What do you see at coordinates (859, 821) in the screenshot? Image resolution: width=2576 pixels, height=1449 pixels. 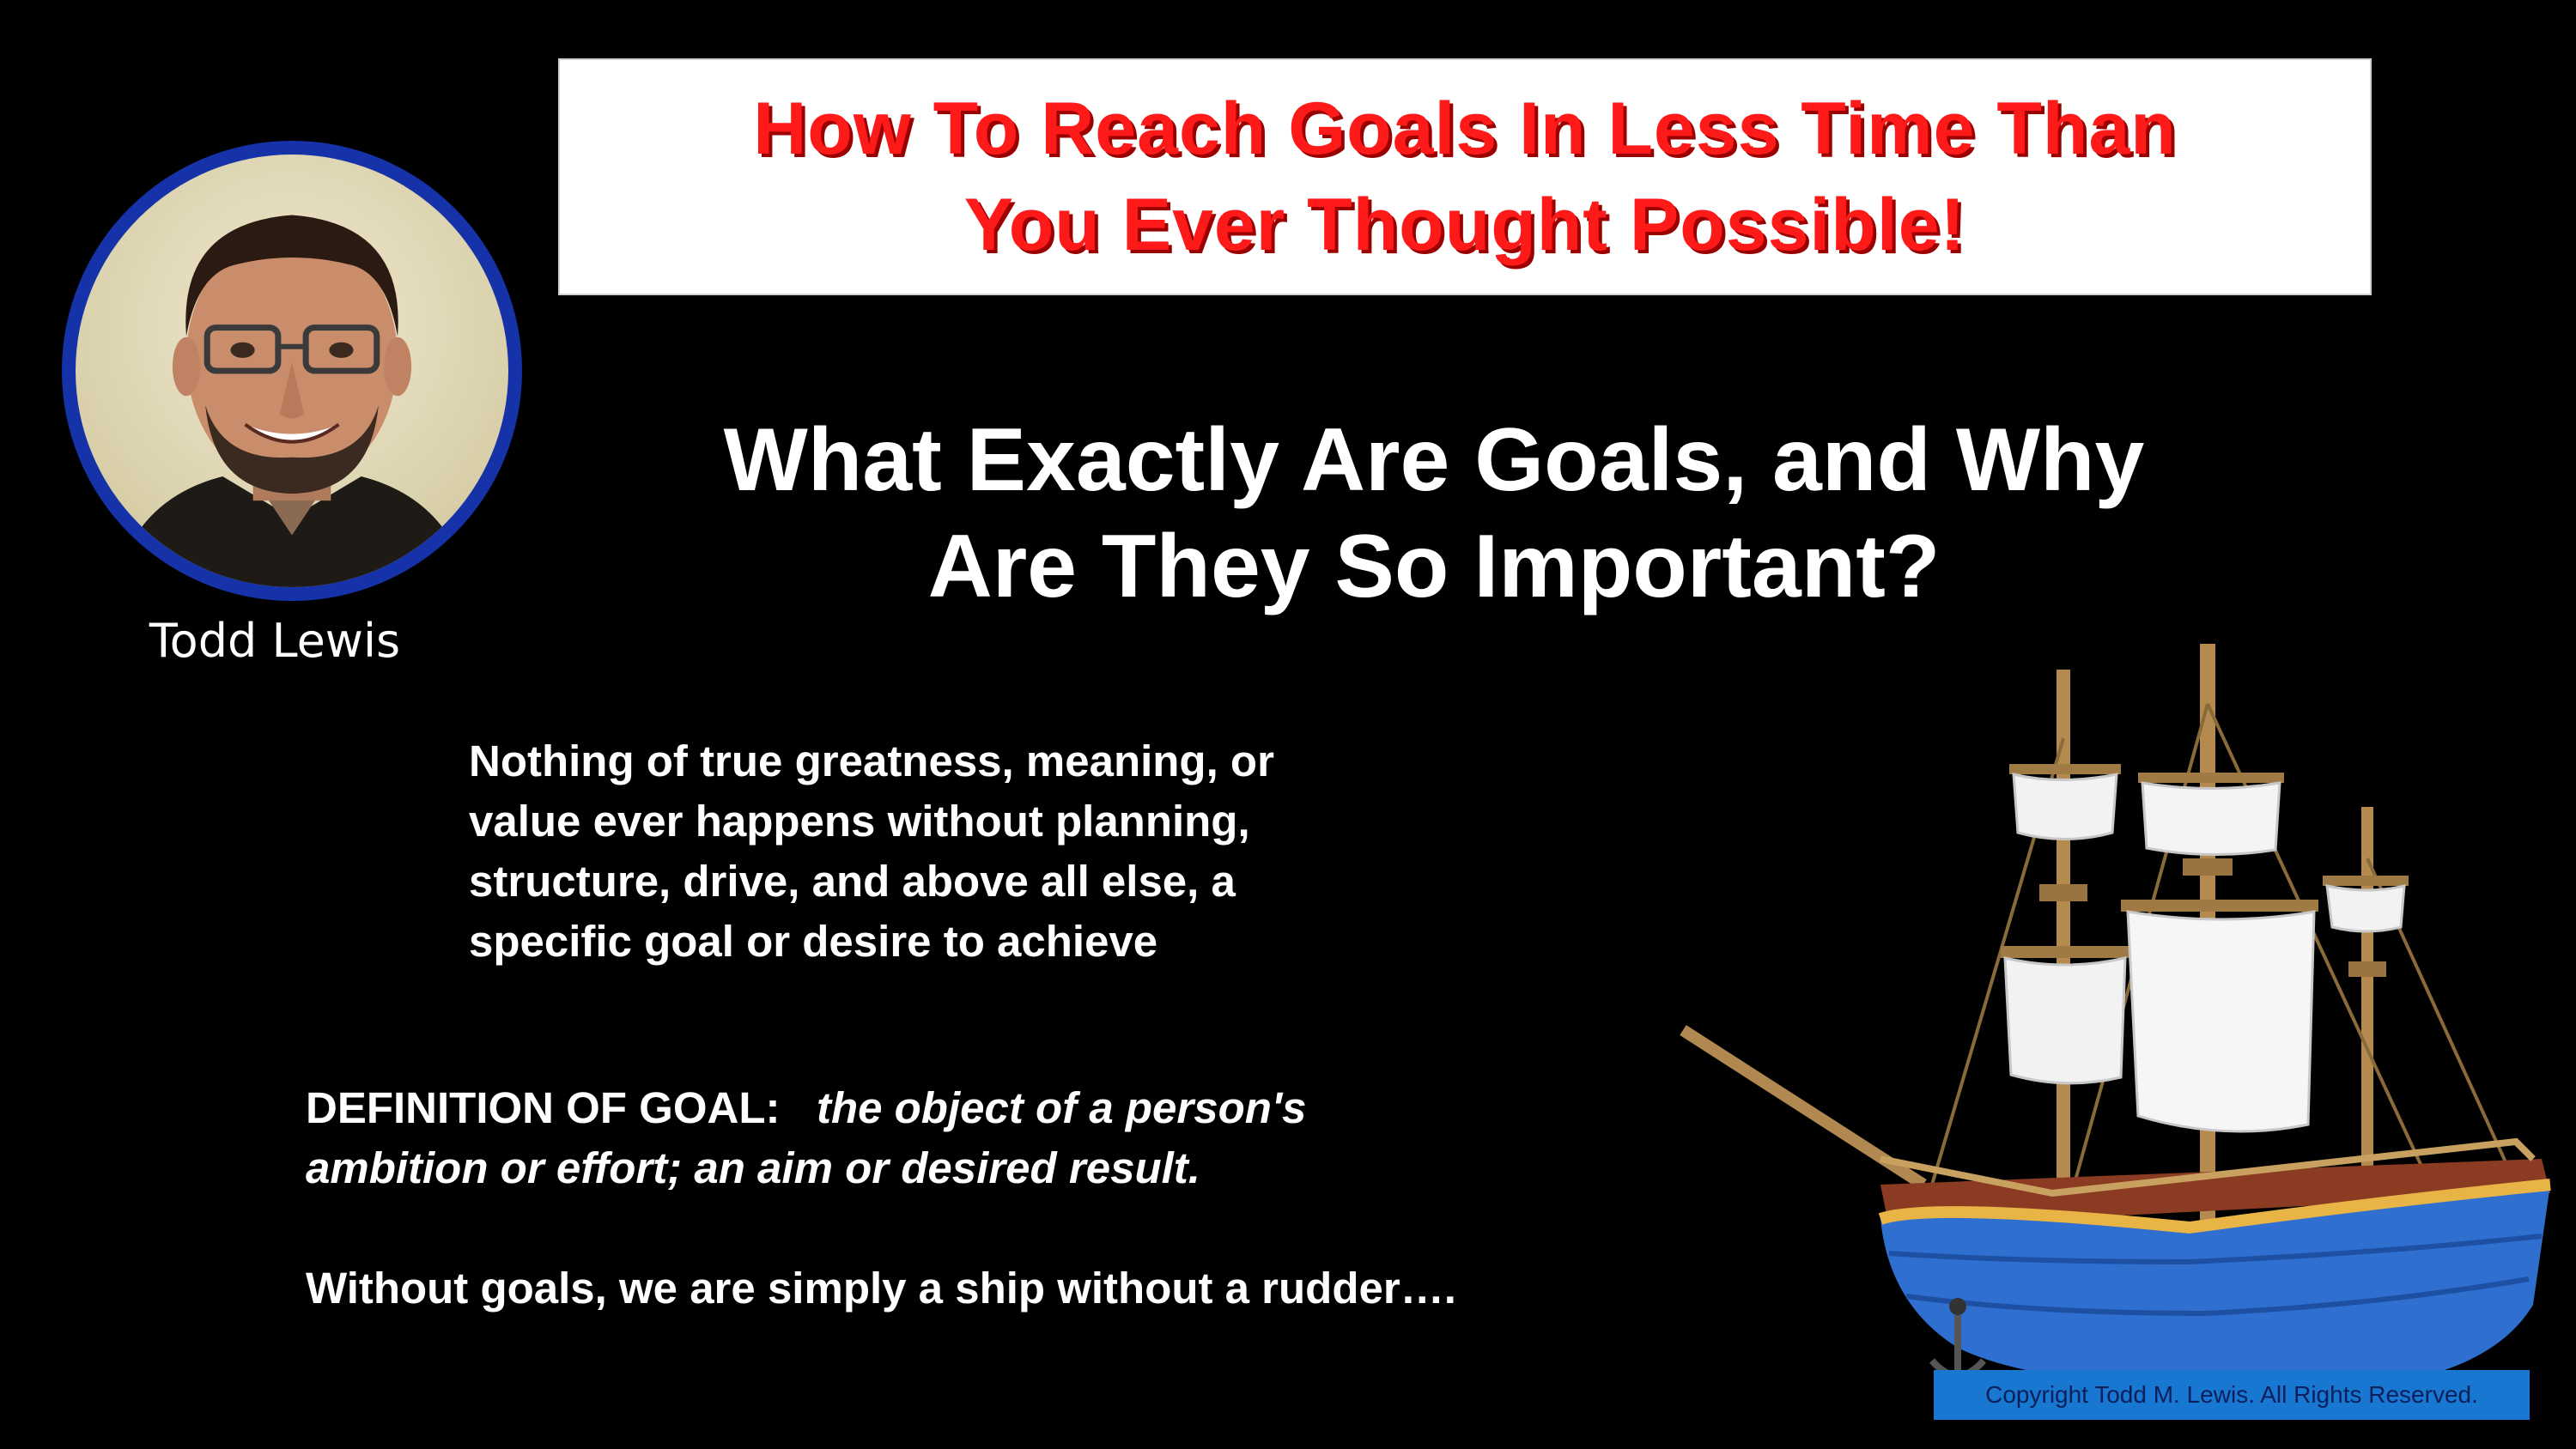 I see `intro-line: value ever happens without planning,` at bounding box center [859, 821].